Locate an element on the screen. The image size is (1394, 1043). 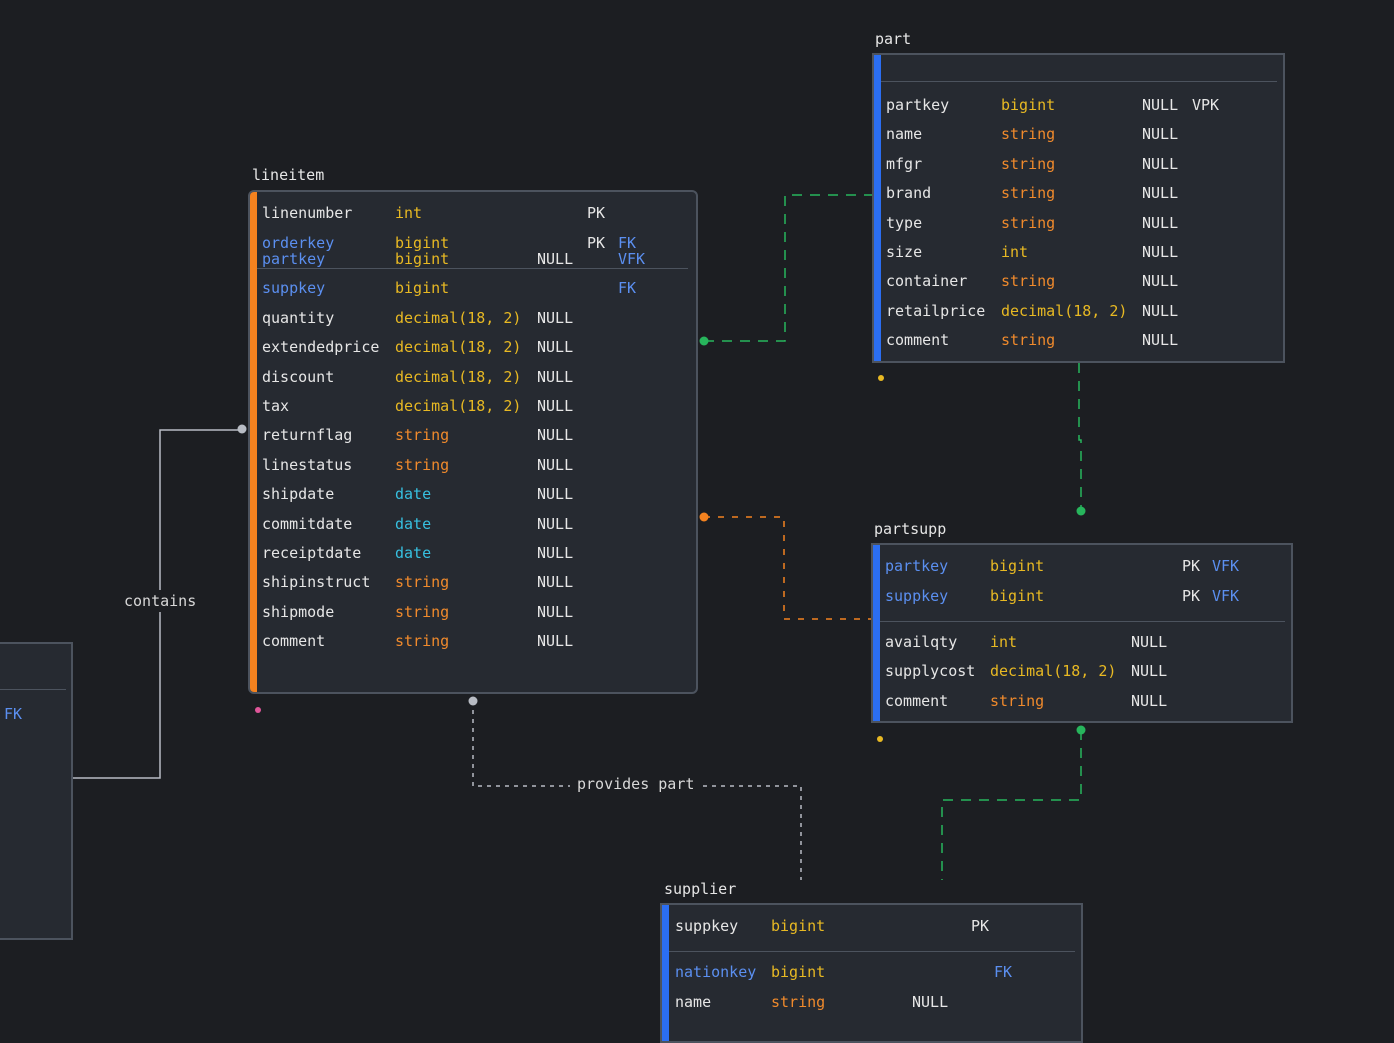
table-row: size int NULL is located at coordinates (1078, 252).